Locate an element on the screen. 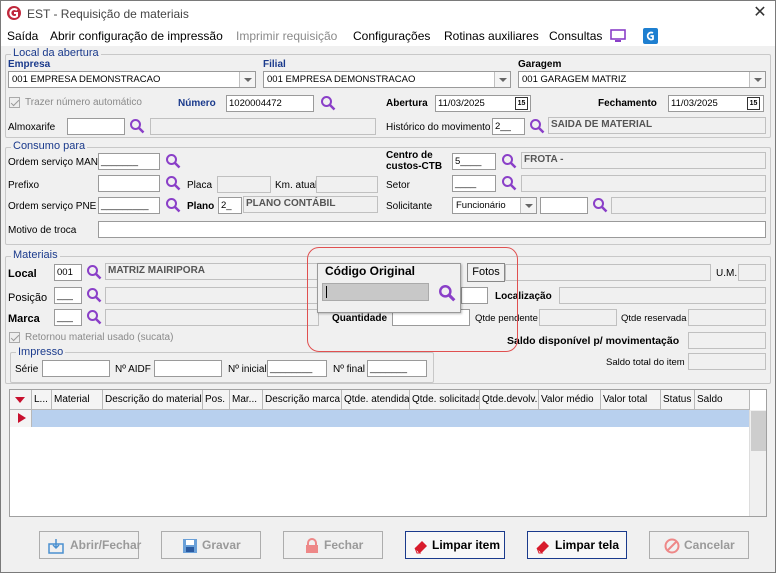 Image resolution: width=776 pixels, height=573 pixels. menu-rotinas-auxiliares: Rotinas auxiliares is located at coordinates (491, 36).